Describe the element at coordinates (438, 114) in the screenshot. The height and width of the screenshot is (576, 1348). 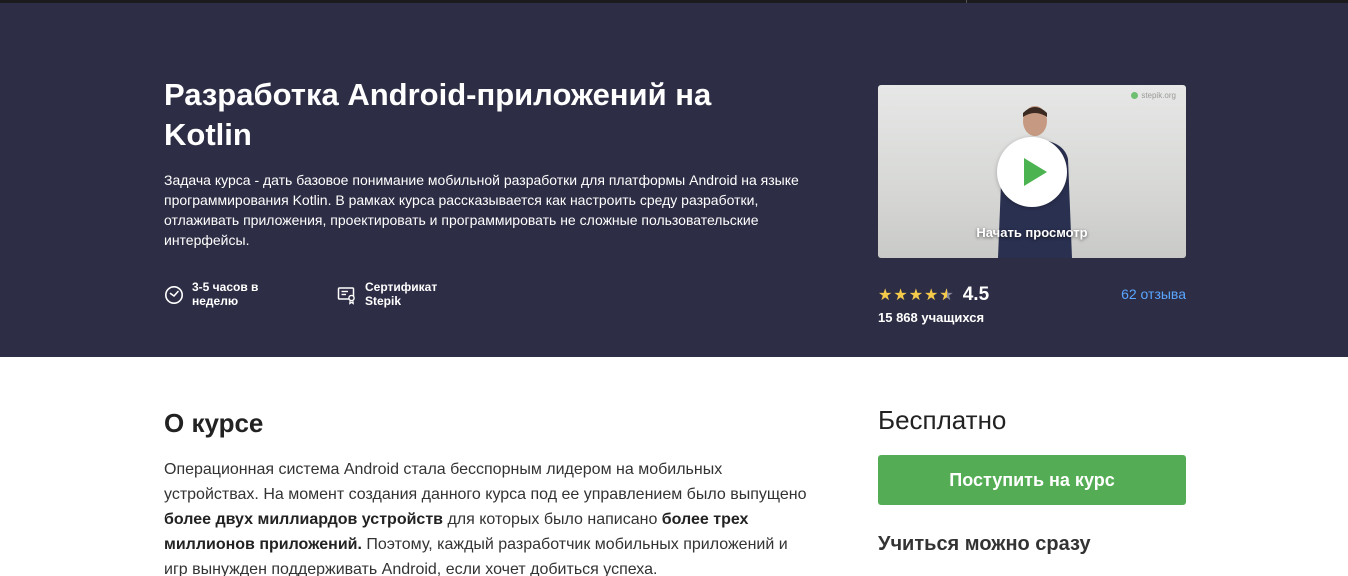
I see `course-title: Разработка Android-приложений на Kotlin` at that location.